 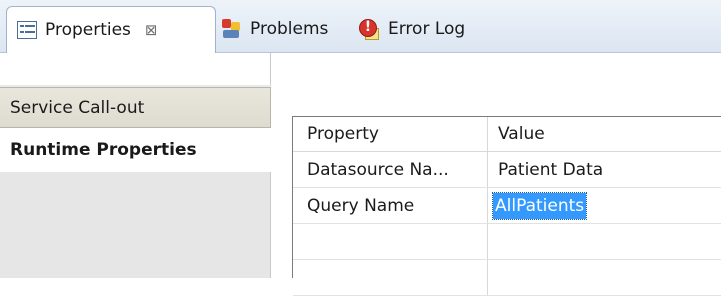 What do you see at coordinates (151, 30) in the screenshot?
I see `close-icon: ⊠` at bounding box center [151, 30].